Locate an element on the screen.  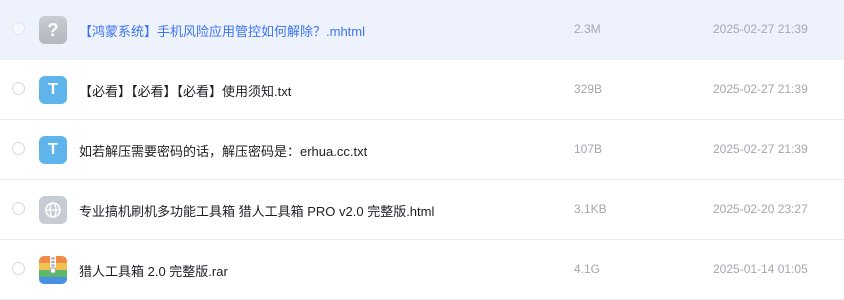
file-name: 【必看】【必看】【必看】使用须知.txt is located at coordinates (185, 90).